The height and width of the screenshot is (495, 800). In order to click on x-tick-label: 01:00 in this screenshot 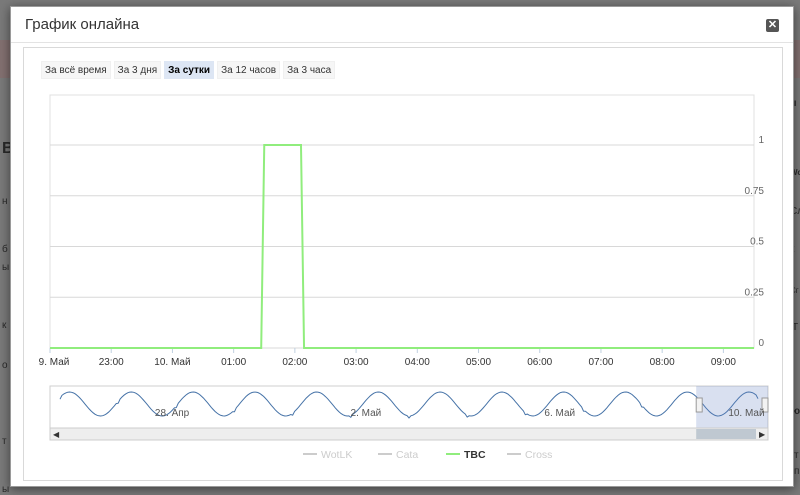, I will do `click(233, 362)`.